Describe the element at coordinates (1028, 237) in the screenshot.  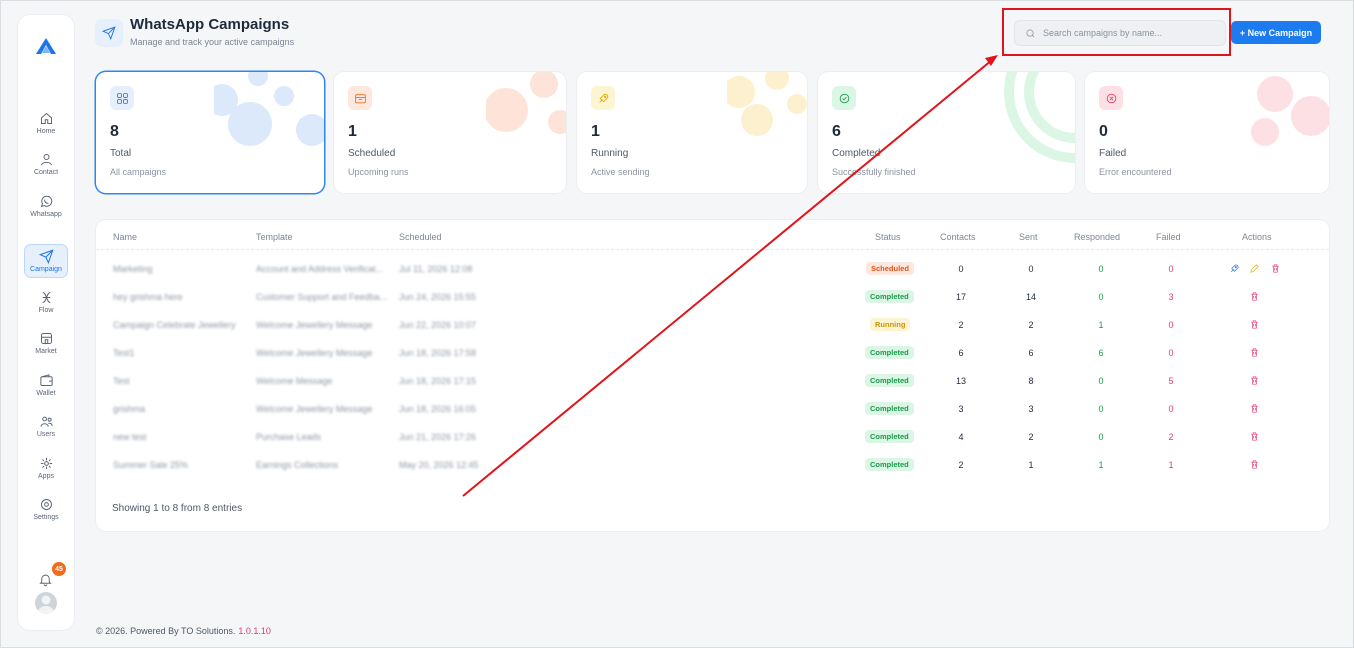
I see `column-header-sent: Sent` at that location.